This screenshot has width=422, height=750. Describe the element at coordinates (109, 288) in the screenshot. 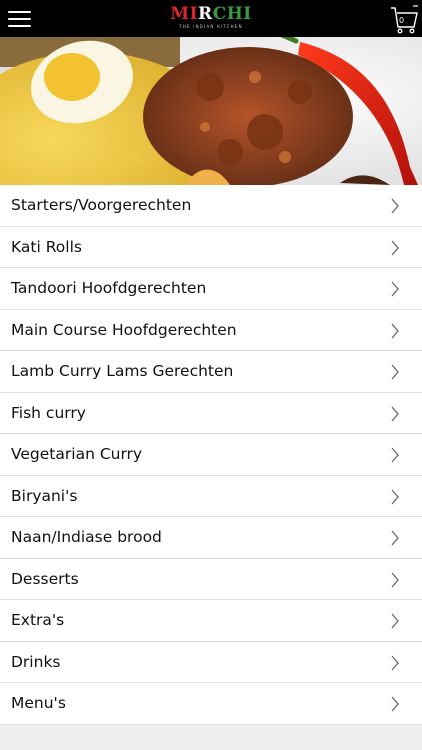

I see `menu-category-label: Tandoori Hoofdgerechten` at that location.